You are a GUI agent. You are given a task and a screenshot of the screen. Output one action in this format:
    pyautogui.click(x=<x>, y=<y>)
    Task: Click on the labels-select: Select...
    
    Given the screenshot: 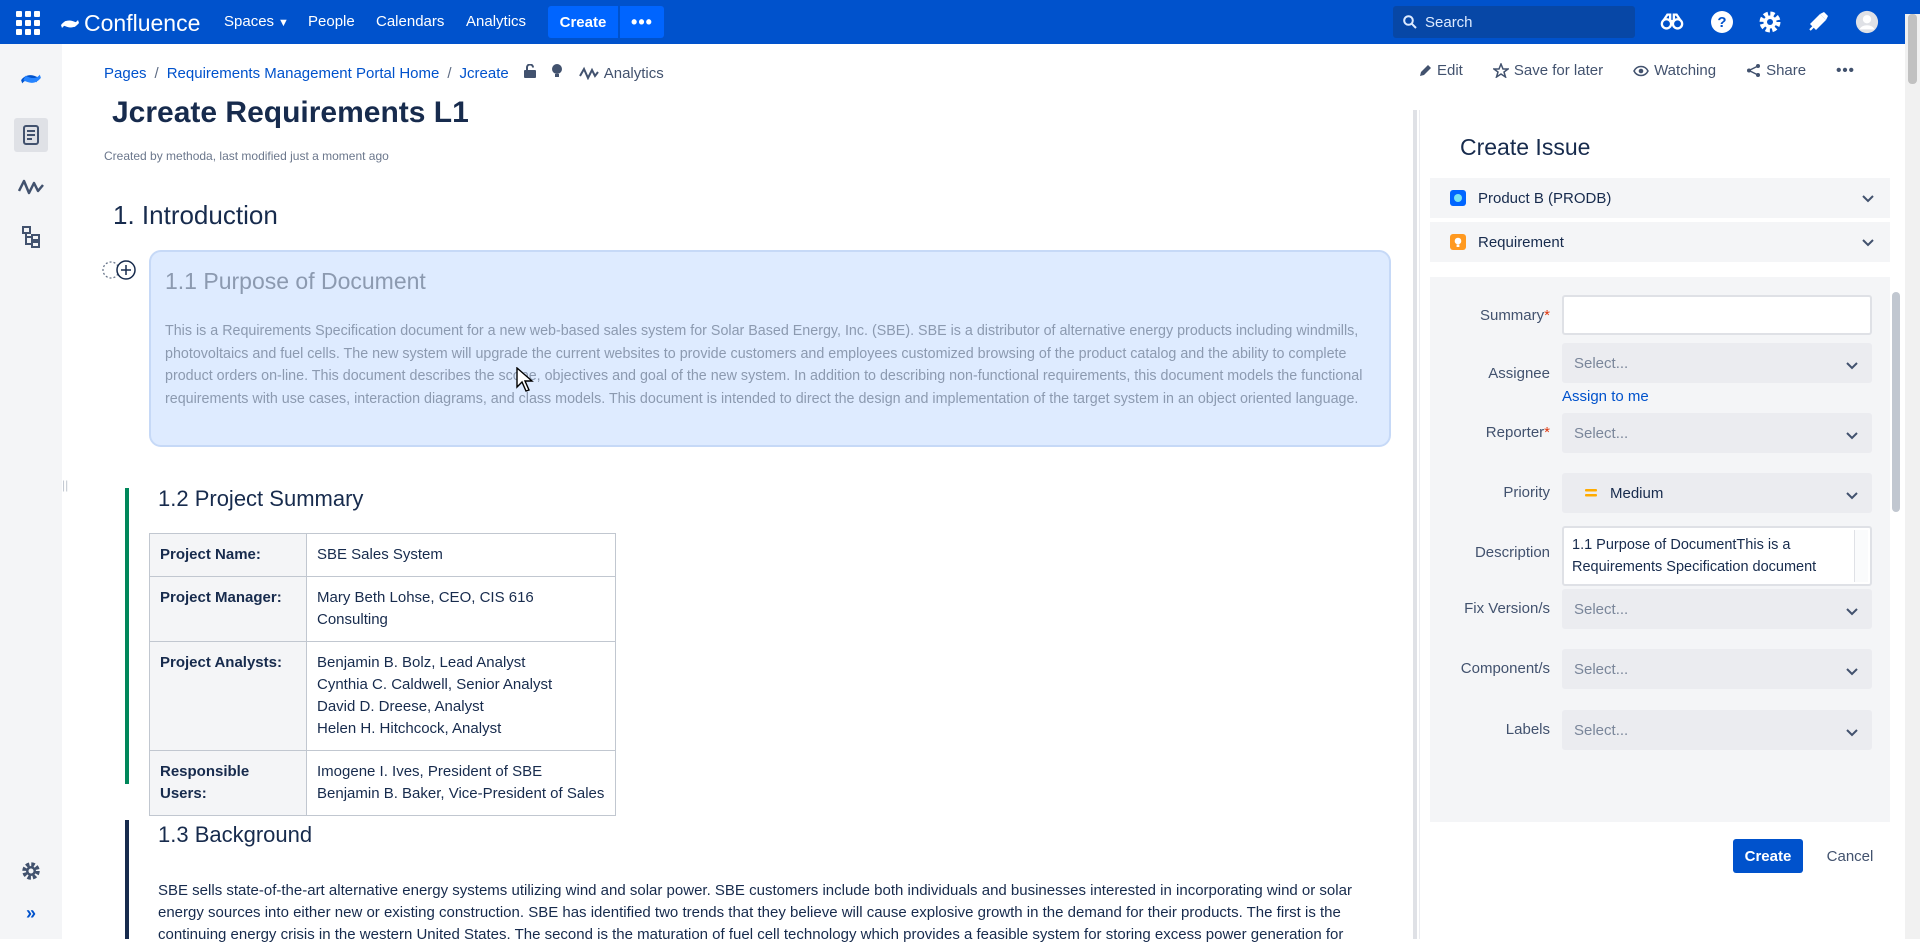 What is the action you would take?
    pyautogui.click(x=1717, y=730)
    